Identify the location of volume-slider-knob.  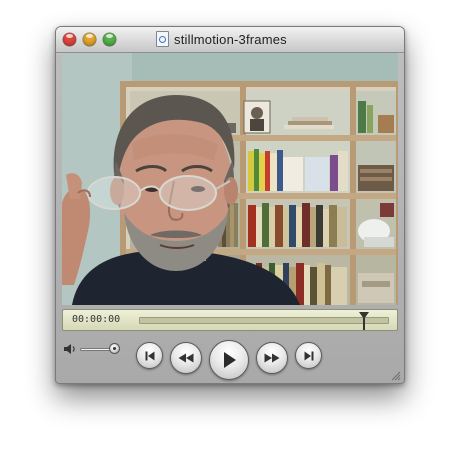
(114, 348).